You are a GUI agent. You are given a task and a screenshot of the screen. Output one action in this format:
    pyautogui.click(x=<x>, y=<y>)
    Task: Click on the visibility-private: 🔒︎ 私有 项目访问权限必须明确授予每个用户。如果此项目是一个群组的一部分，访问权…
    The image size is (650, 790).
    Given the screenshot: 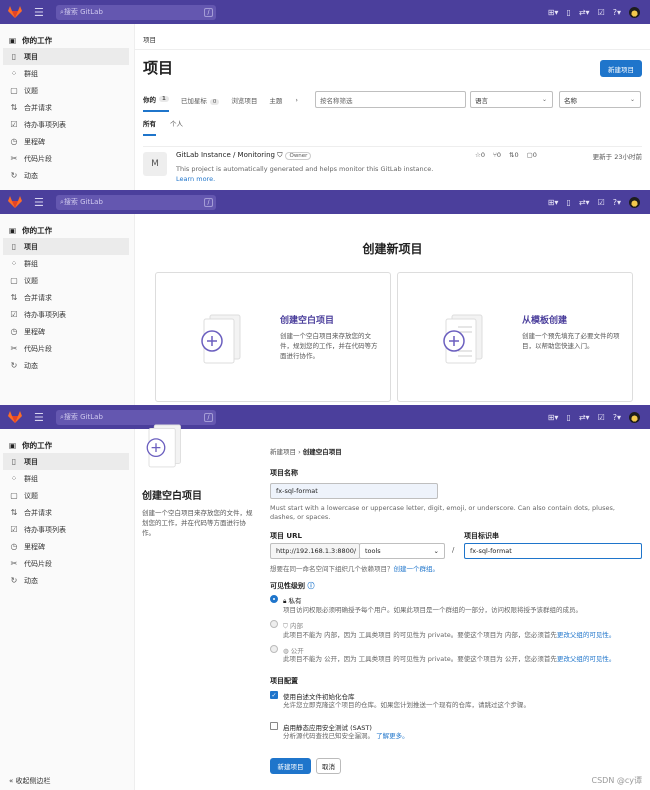 What is the action you would take?
    pyautogui.click(x=456, y=605)
    